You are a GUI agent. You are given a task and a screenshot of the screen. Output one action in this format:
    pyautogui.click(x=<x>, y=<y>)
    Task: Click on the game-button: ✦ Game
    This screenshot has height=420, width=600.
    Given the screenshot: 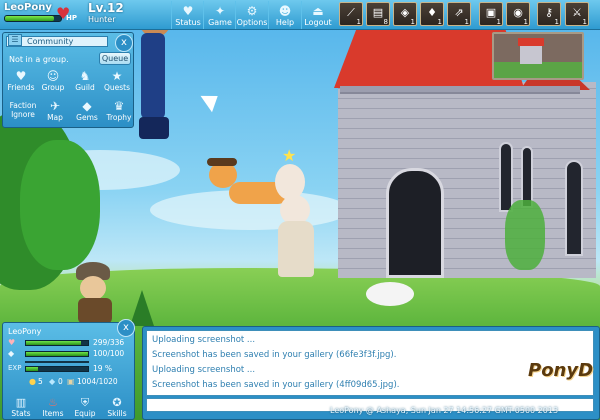 What is the action you would take?
    pyautogui.click(x=219, y=15)
    